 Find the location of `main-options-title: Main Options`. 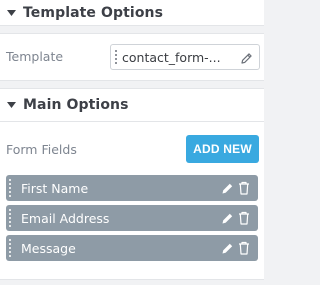

main-options-title: Main Options is located at coordinates (76, 105).